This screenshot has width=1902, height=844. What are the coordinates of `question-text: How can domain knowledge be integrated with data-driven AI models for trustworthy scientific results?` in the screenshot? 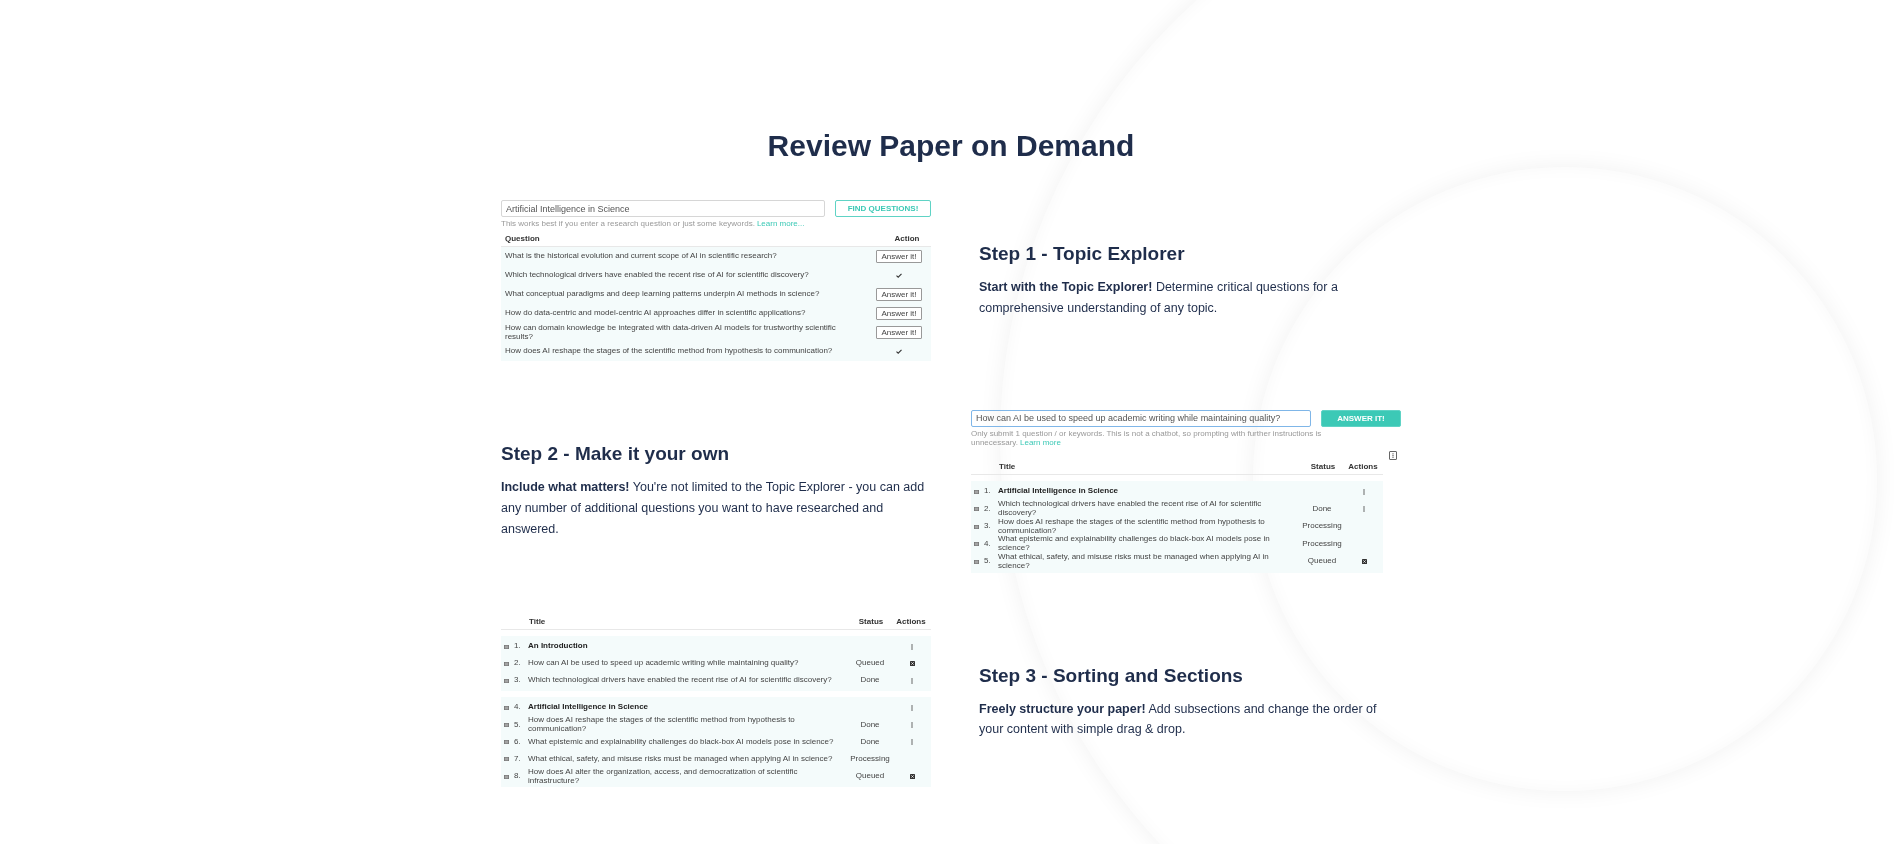 It's located at (671, 332).